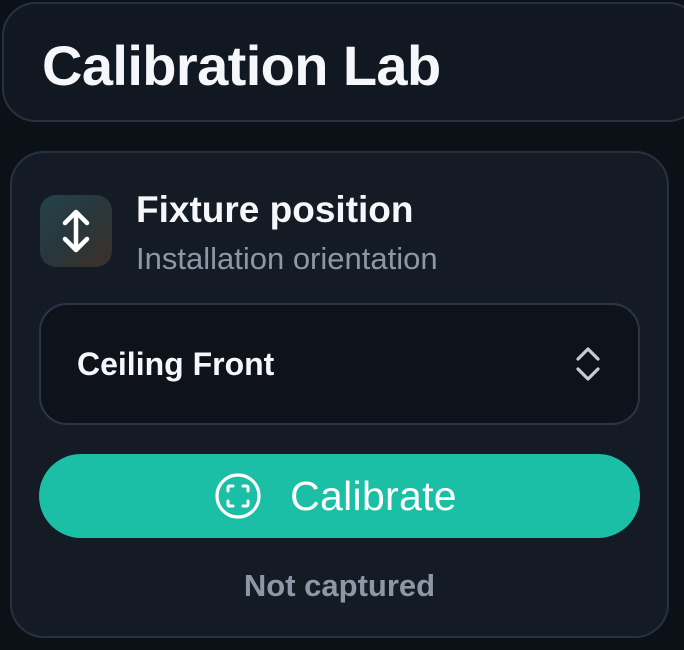 The width and height of the screenshot is (684, 650). What do you see at coordinates (176, 364) in the screenshot?
I see `selected-position: Ceiling Front` at bounding box center [176, 364].